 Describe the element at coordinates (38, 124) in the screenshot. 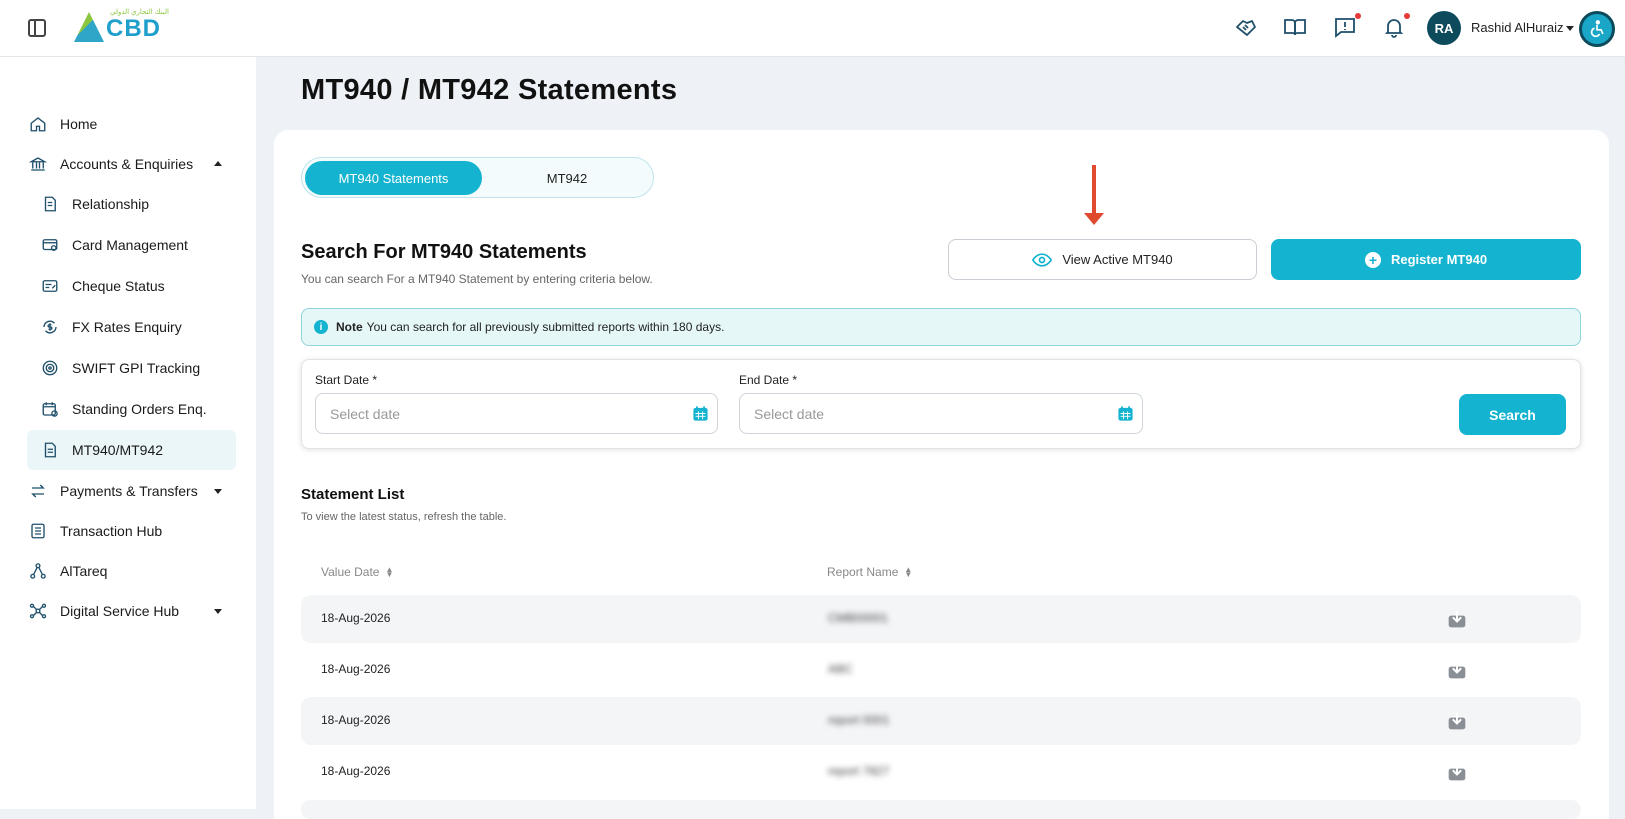

I see `home-icon` at that location.